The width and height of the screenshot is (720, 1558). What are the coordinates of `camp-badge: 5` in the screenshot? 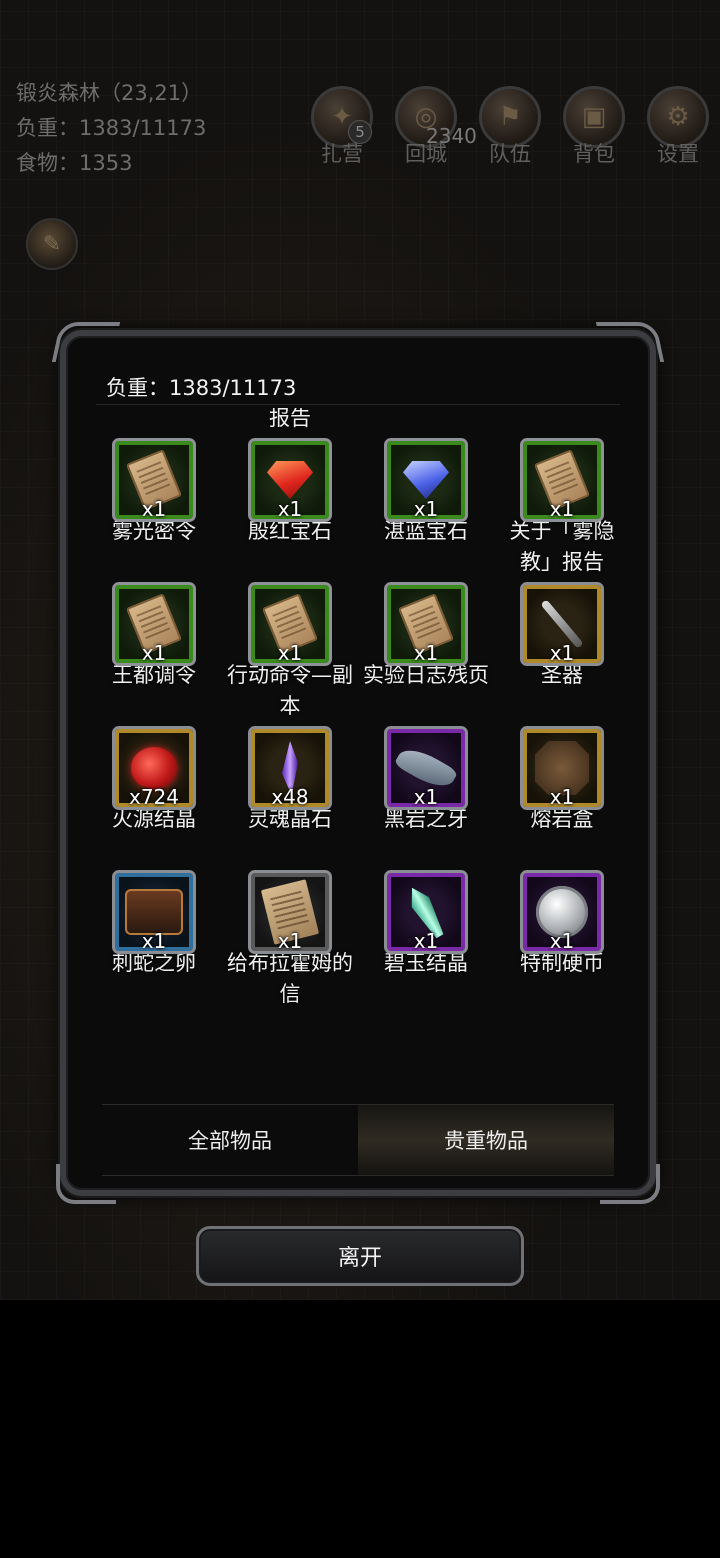 It's located at (360, 132).